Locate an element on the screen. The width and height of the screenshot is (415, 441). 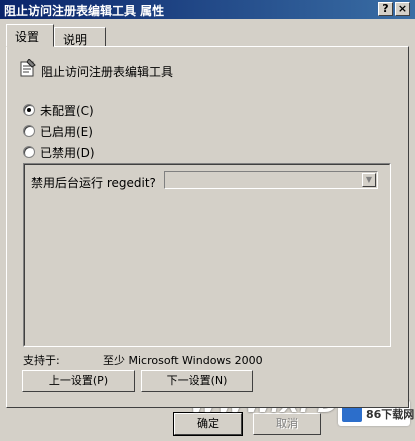
tab-settings-label: 设置 is located at coordinates (27, 37).